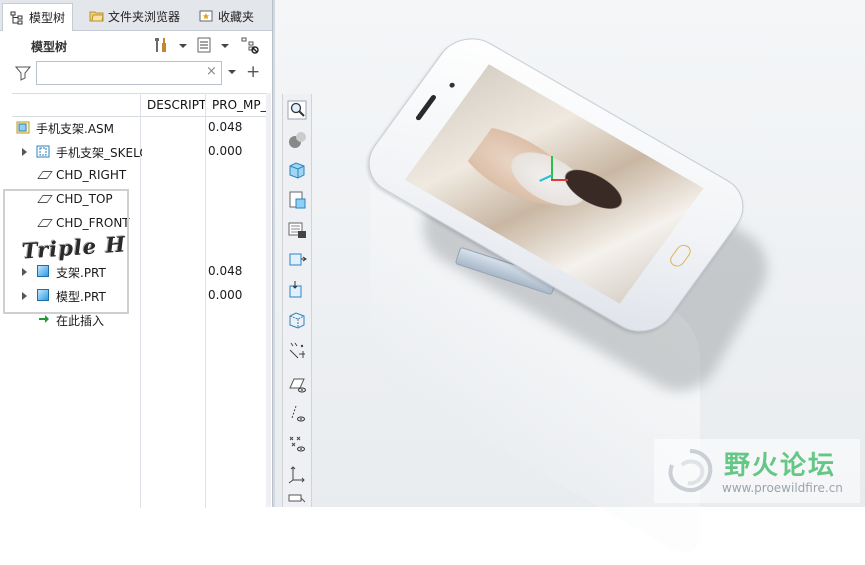 The image size is (865, 565). Describe the element at coordinates (23, 127) in the screenshot. I see `assembly-icon` at that location.